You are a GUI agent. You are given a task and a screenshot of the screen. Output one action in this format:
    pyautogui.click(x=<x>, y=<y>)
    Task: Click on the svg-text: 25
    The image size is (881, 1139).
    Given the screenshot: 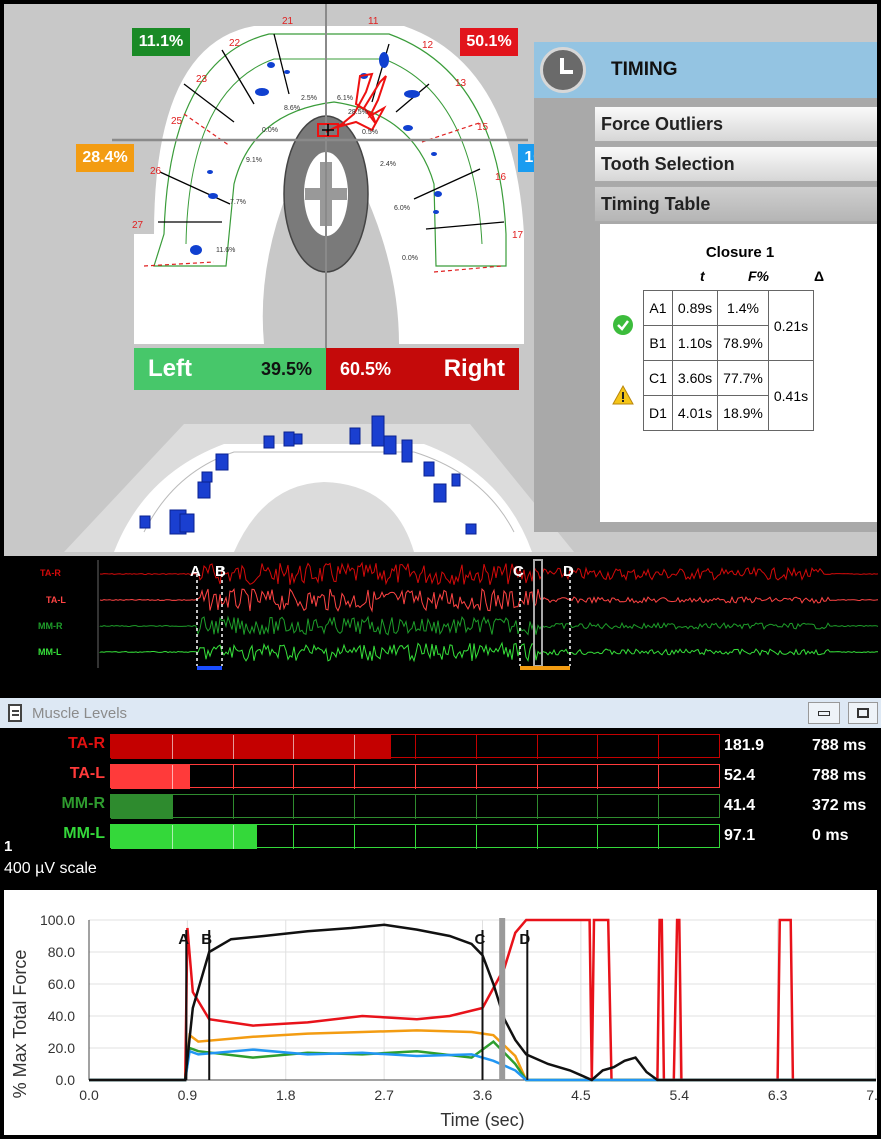 What is the action you would take?
    pyautogui.click(x=177, y=121)
    